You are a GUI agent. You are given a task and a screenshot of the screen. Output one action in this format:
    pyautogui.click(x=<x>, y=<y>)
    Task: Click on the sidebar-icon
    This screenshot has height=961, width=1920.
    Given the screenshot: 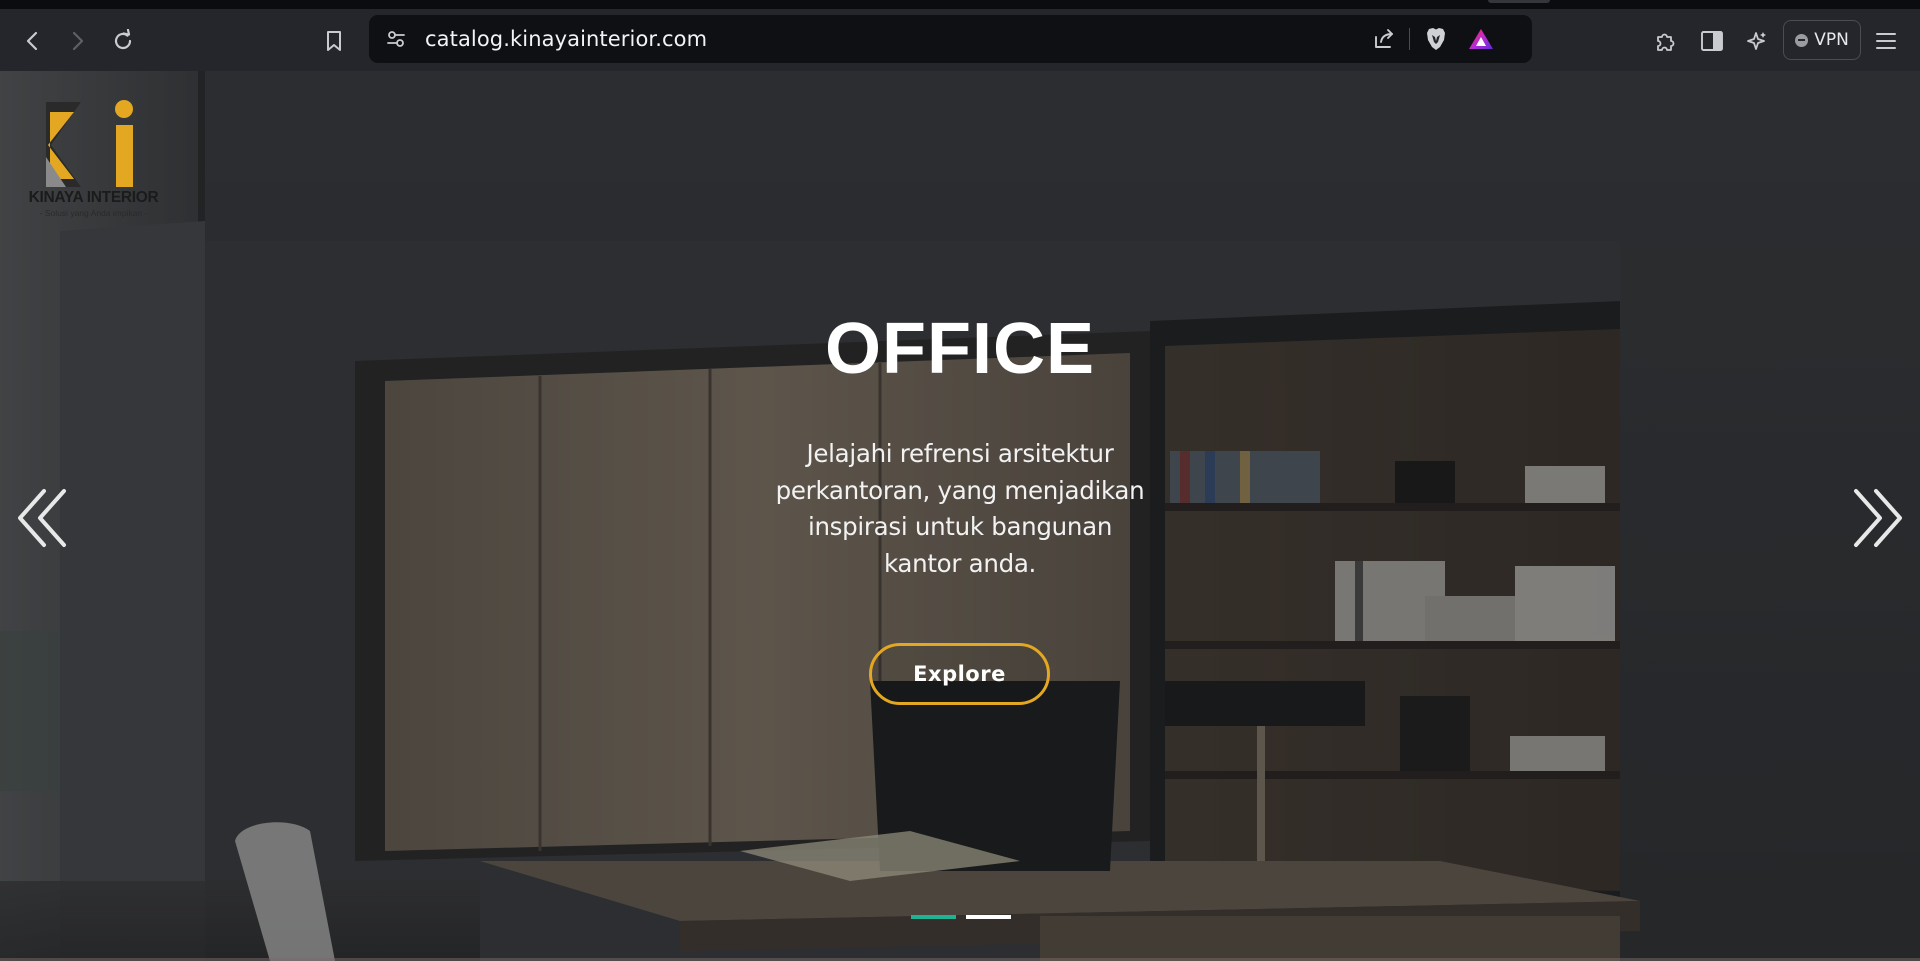 What is the action you would take?
    pyautogui.click(x=1712, y=41)
    